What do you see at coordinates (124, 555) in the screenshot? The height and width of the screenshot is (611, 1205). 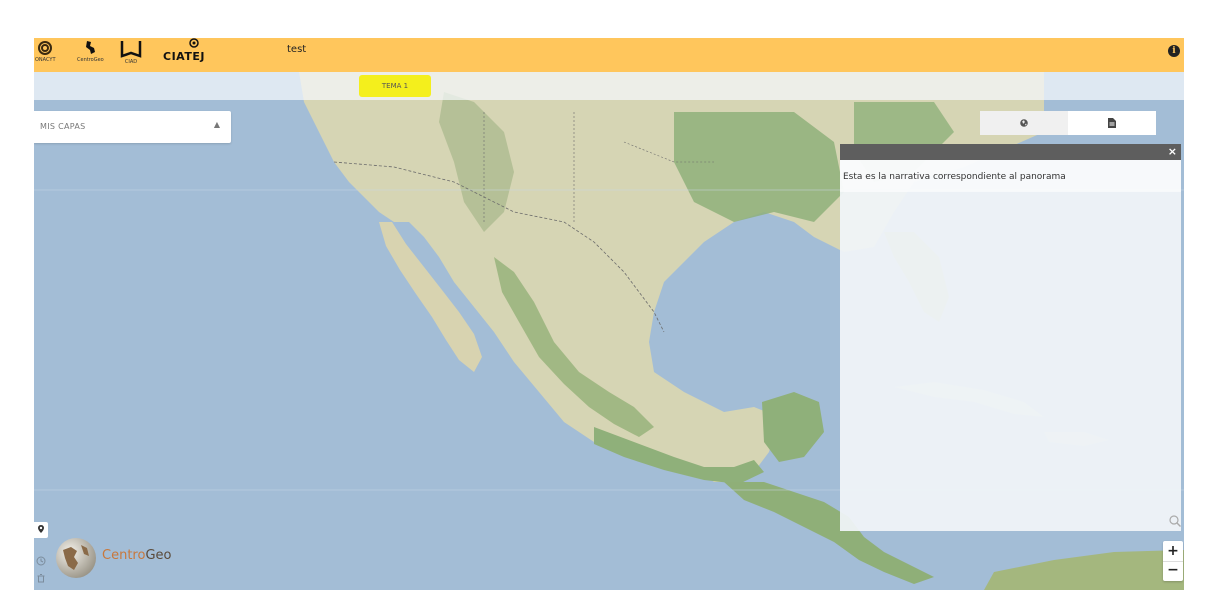 I see `centrogeo-wordmark-part1: Centro` at bounding box center [124, 555].